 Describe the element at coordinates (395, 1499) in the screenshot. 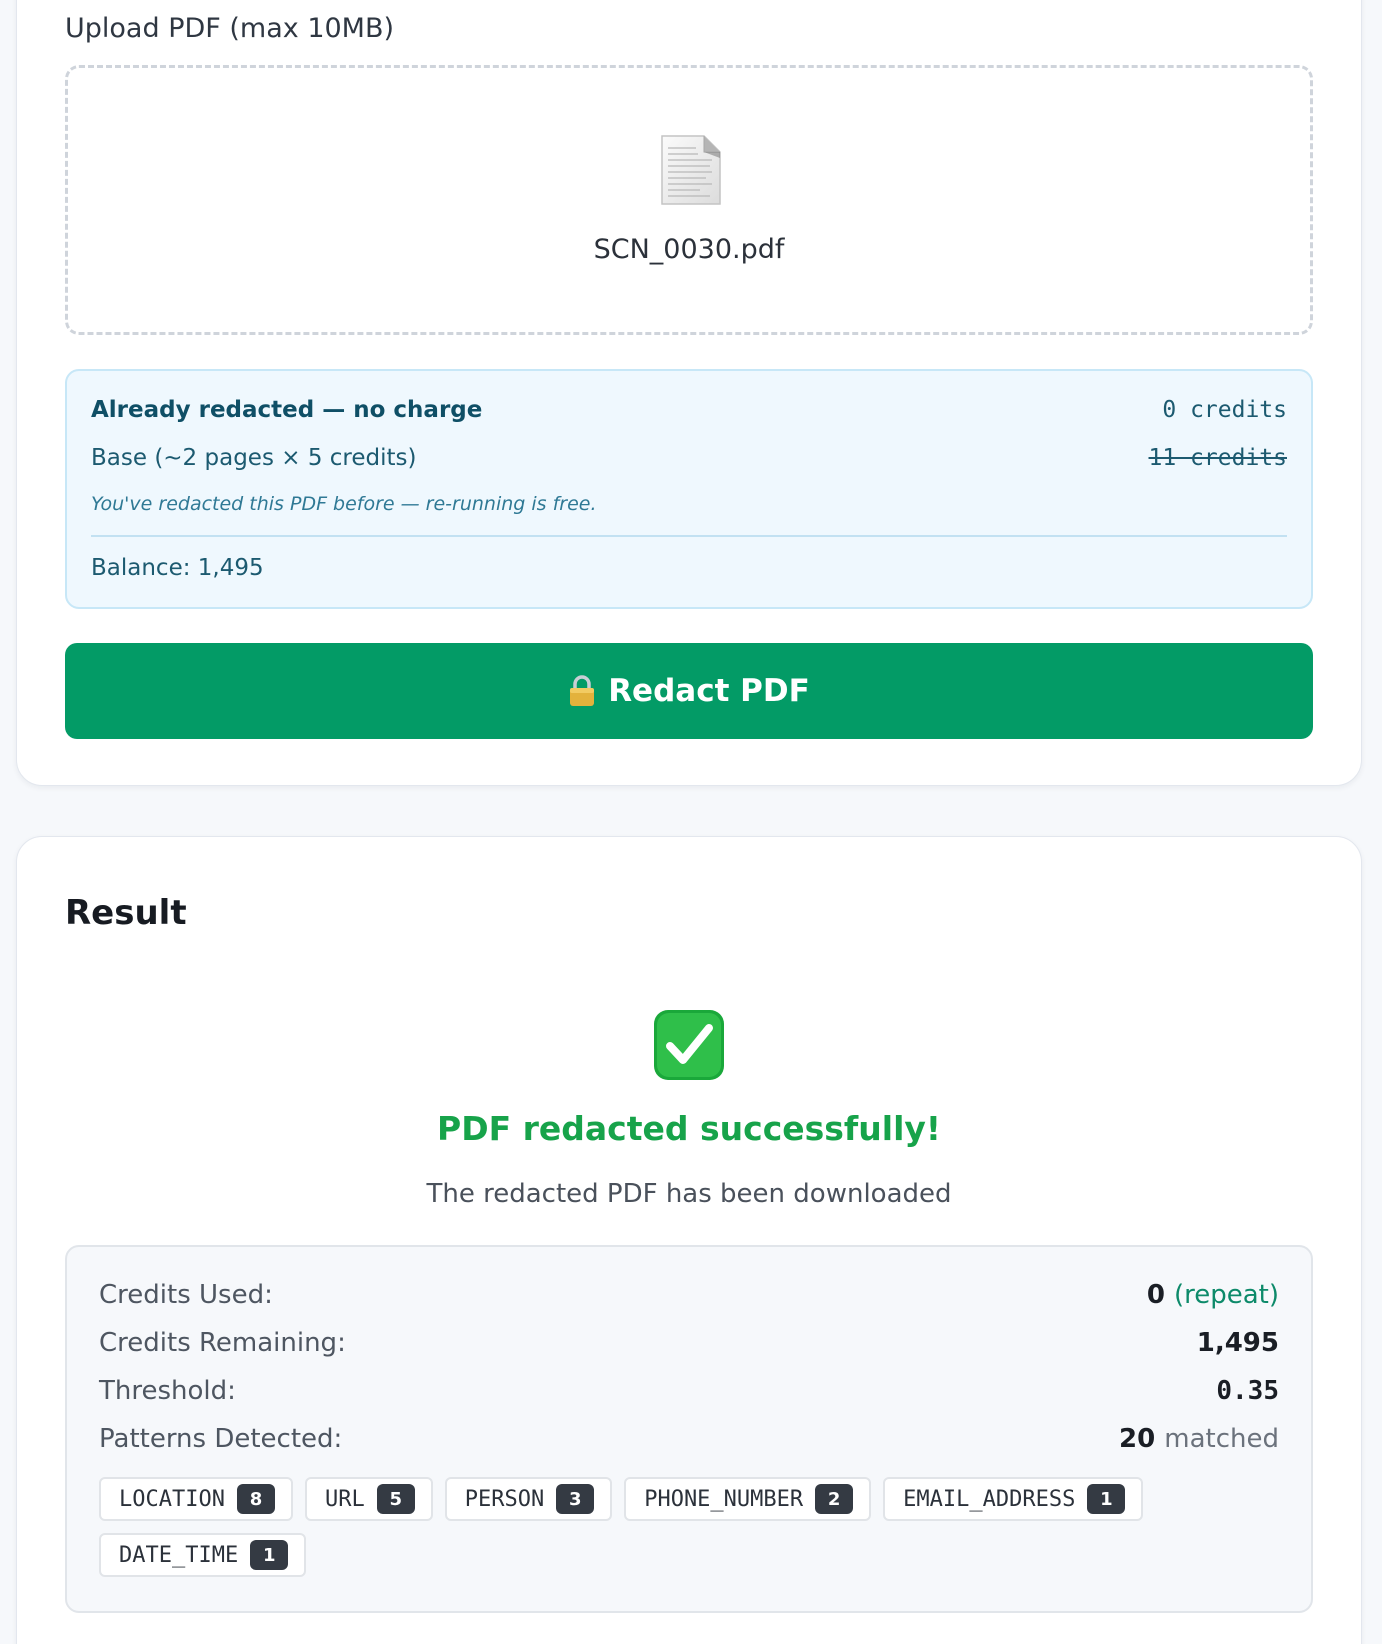

I see `pattern-count-badge: 5` at that location.